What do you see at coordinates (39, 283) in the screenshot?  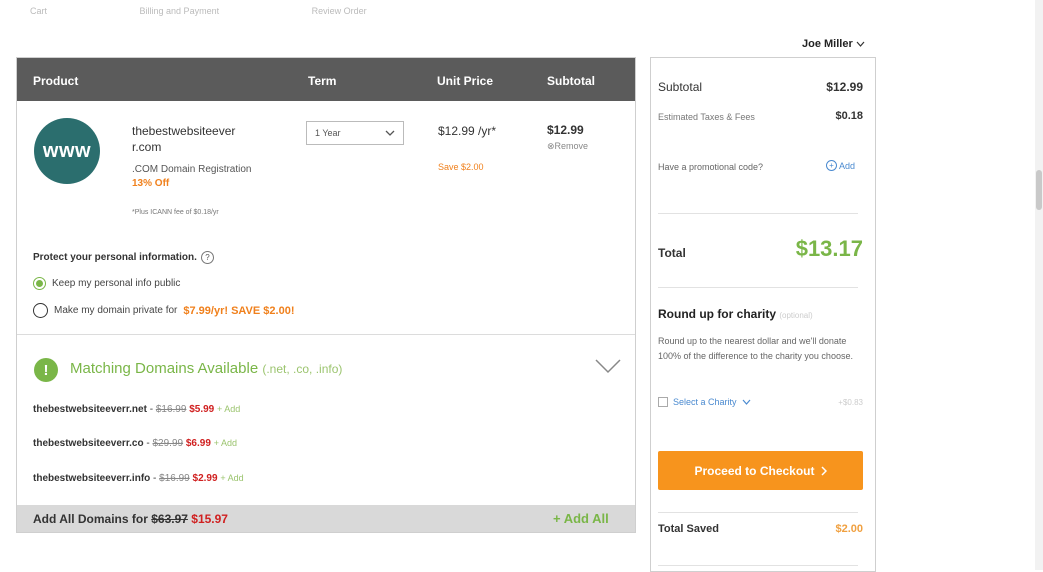 I see `radio-selected-icon` at bounding box center [39, 283].